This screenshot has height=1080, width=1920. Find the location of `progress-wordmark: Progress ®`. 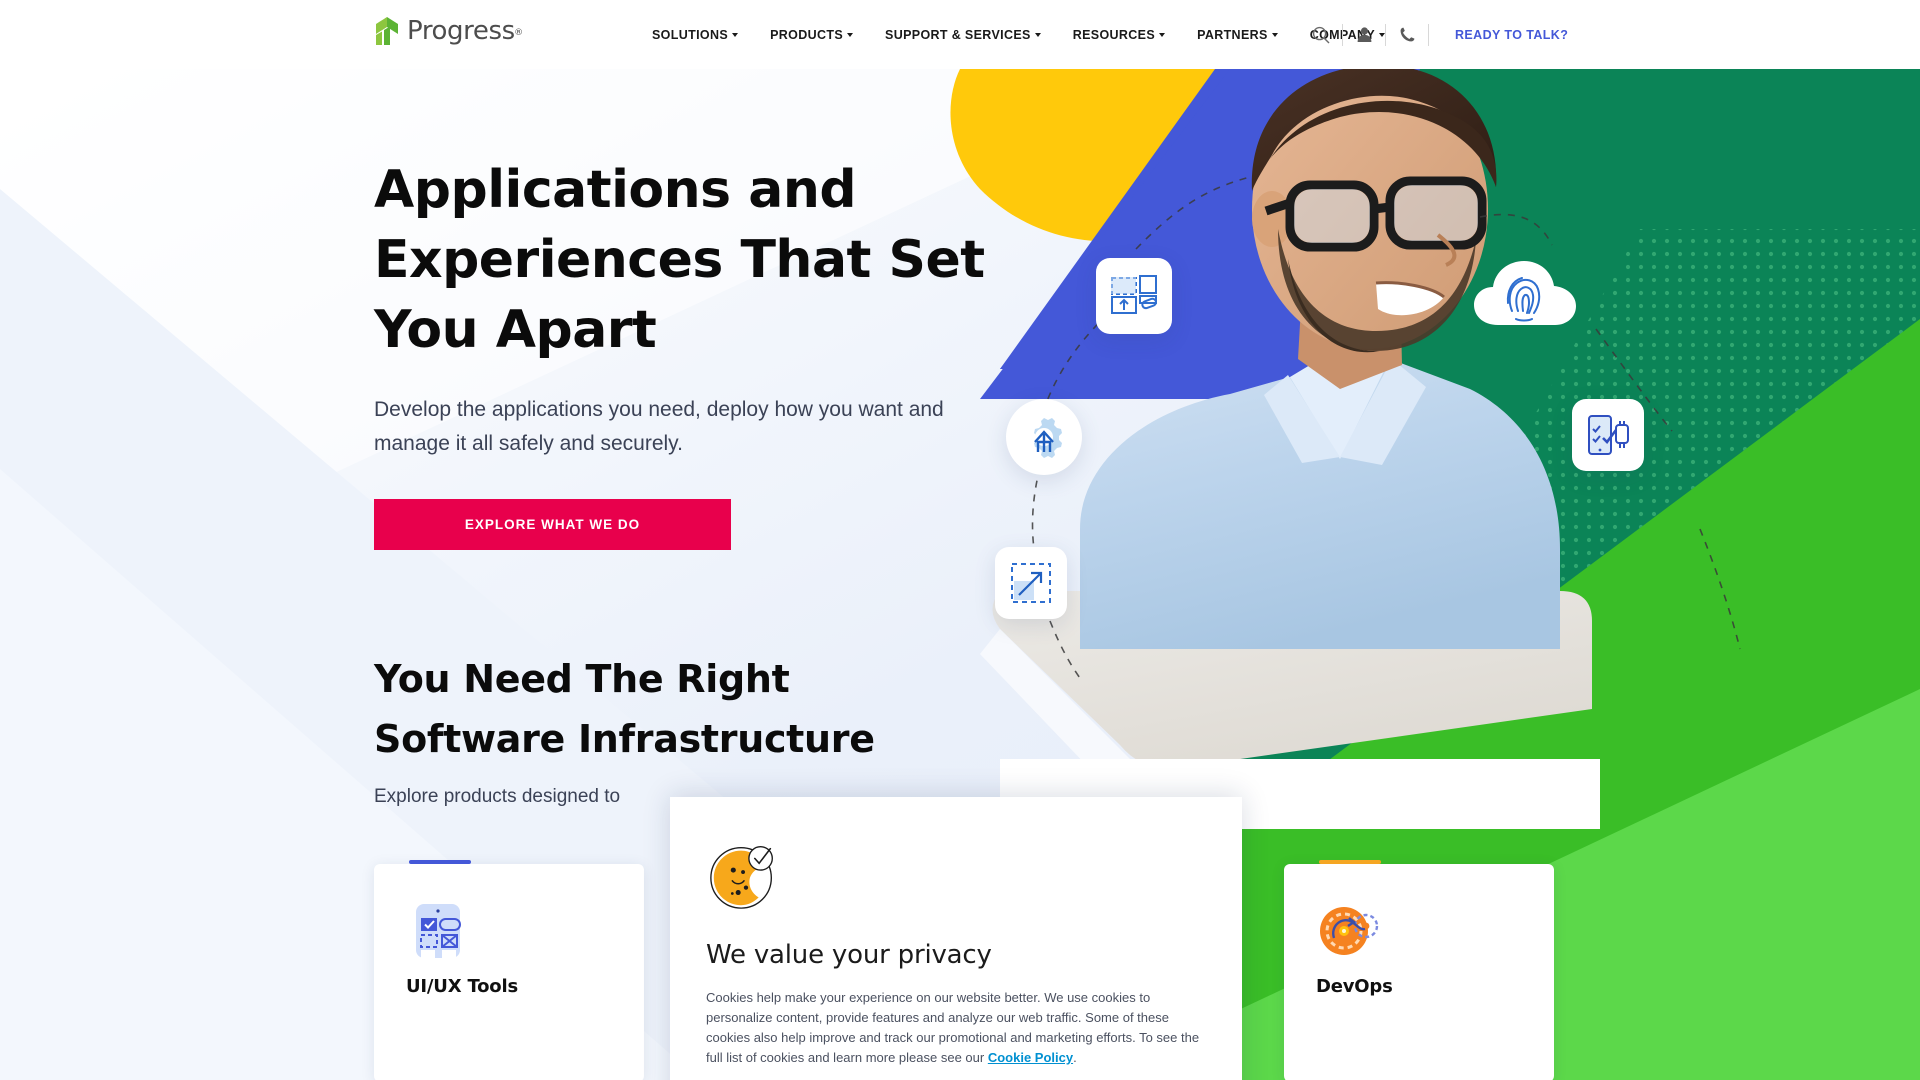

progress-wordmark: Progress ® is located at coordinates (465, 31).